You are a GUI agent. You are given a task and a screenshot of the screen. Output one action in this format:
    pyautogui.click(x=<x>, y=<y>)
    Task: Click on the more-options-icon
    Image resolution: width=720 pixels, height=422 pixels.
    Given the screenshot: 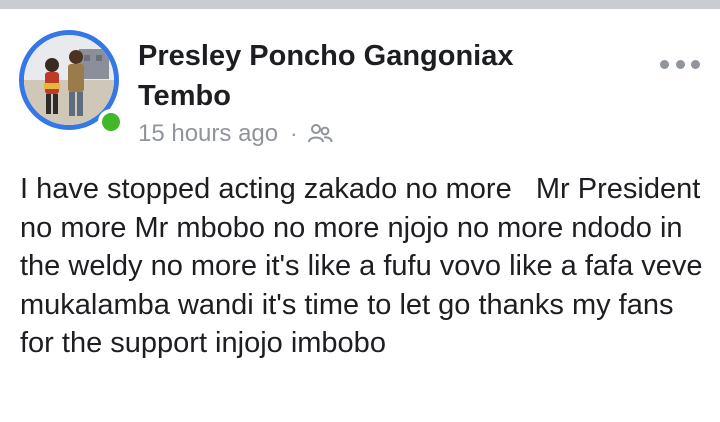 What is the action you would take?
    pyautogui.click(x=680, y=64)
    